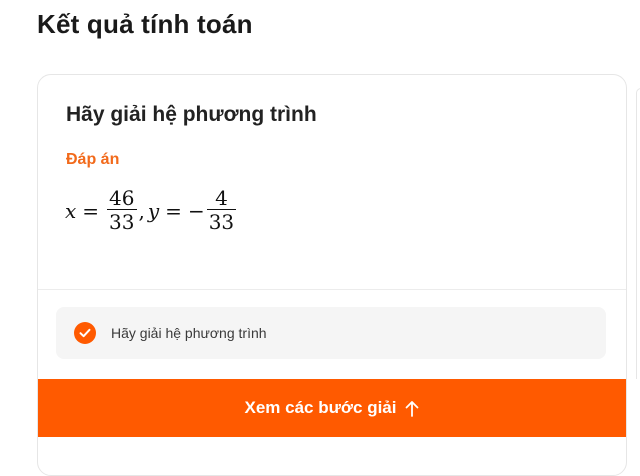  What do you see at coordinates (221, 222) in the screenshot?
I see `y-denominator: 33` at bounding box center [221, 222].